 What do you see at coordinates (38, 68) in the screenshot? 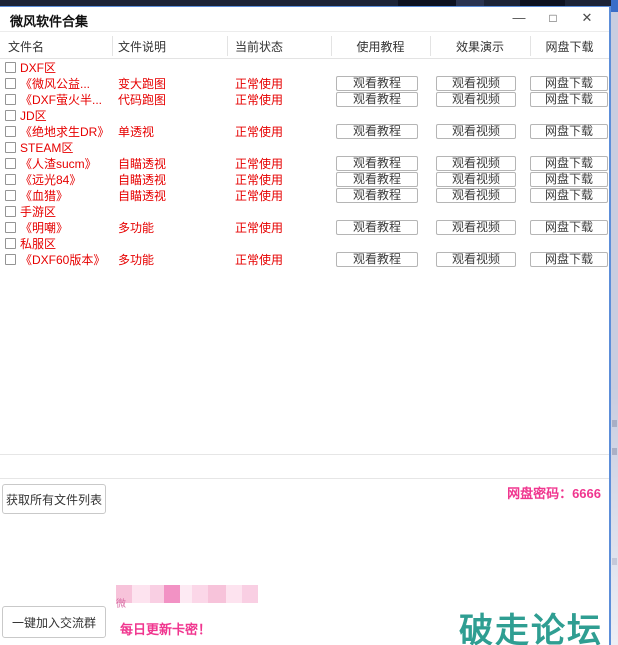
I see `row-name: DXF区` at bounding box center [38, 68].